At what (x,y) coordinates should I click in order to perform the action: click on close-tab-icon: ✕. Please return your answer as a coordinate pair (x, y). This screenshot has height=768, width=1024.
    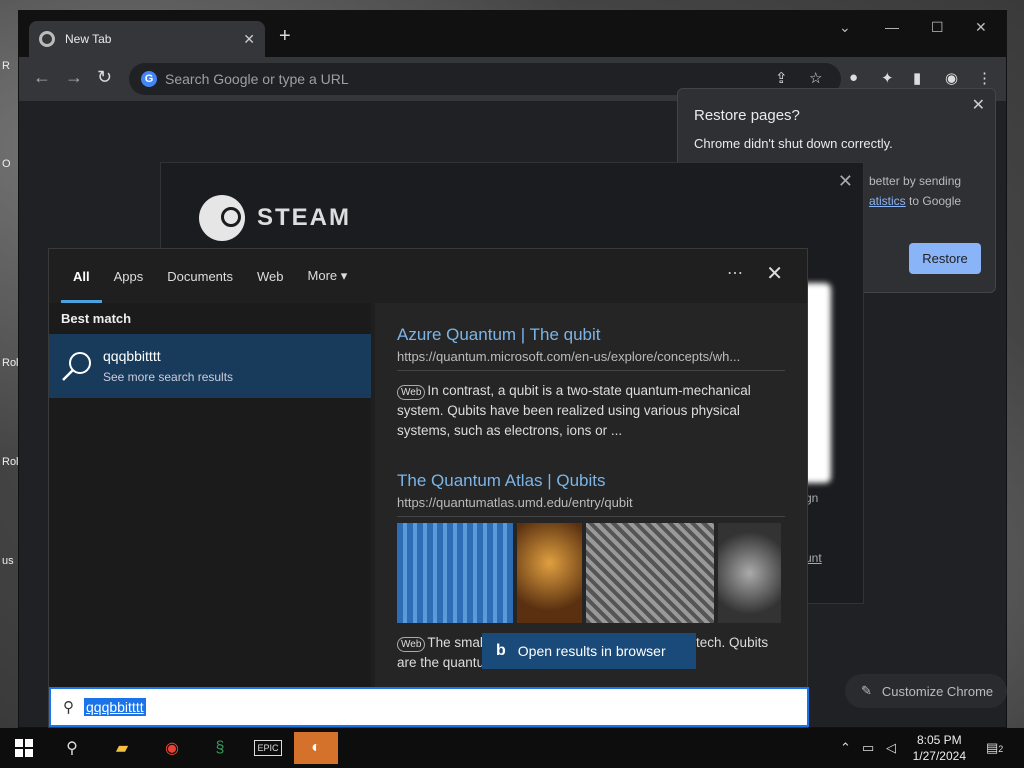
    Looking at the image, I should click on (249, 39).